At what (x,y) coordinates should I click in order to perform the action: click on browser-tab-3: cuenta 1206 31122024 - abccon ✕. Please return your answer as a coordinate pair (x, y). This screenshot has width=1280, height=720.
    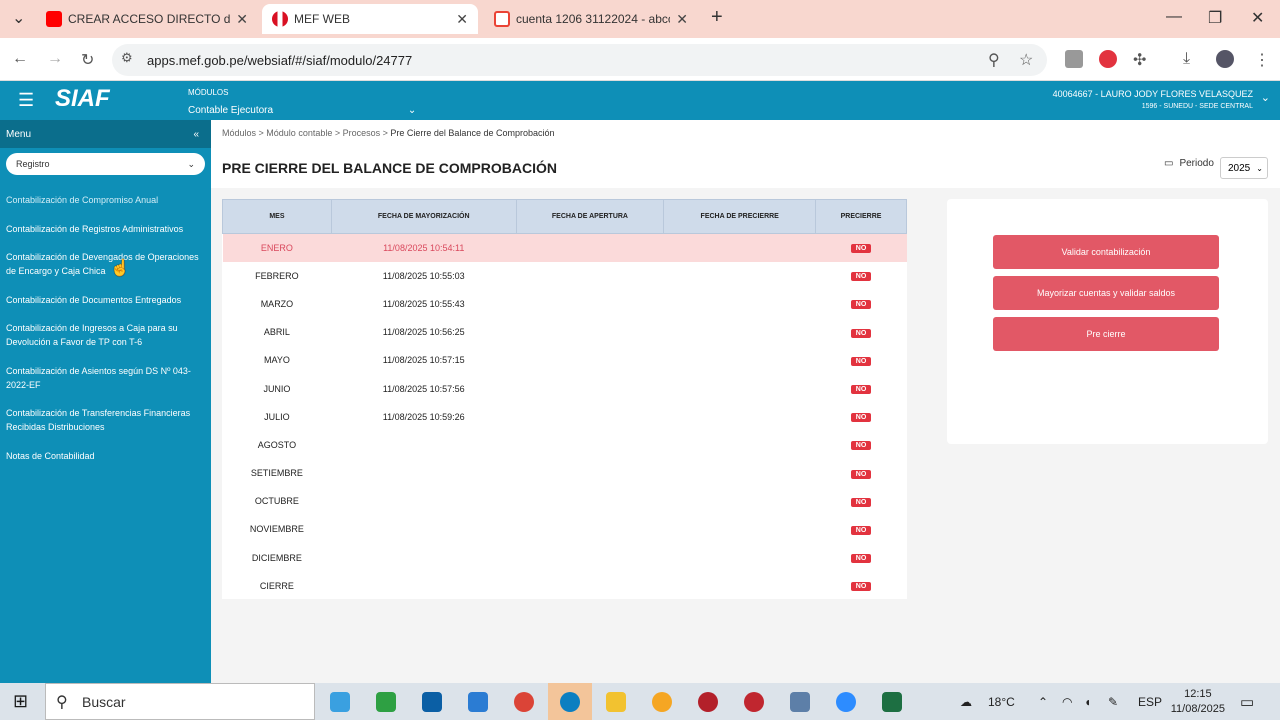
    Looking at the image, I should click on (591, 19).